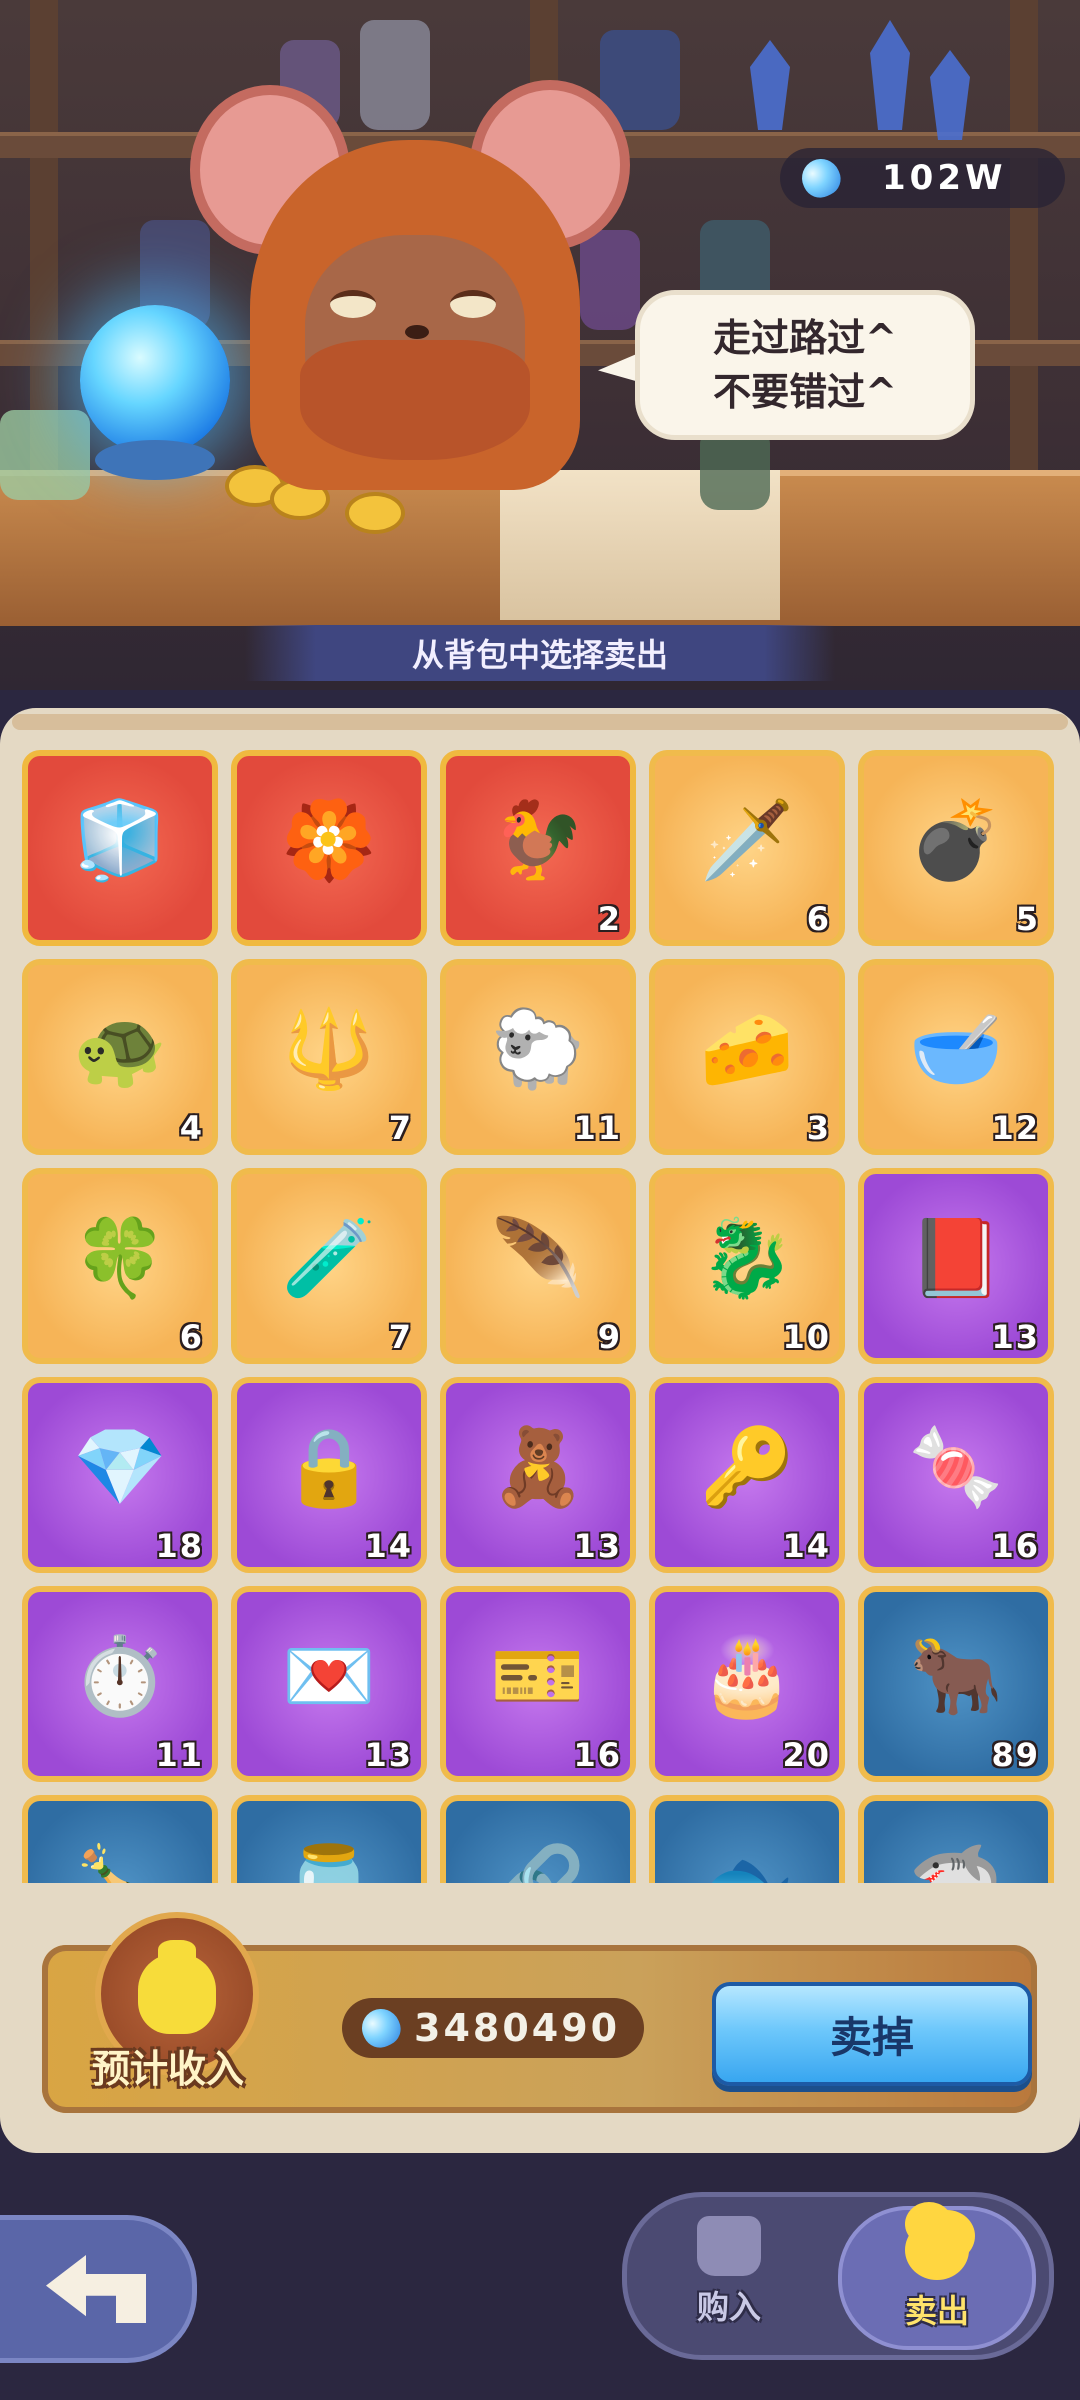  I want to click on message-bottle-icon: 🍾, so click(120, 1859).